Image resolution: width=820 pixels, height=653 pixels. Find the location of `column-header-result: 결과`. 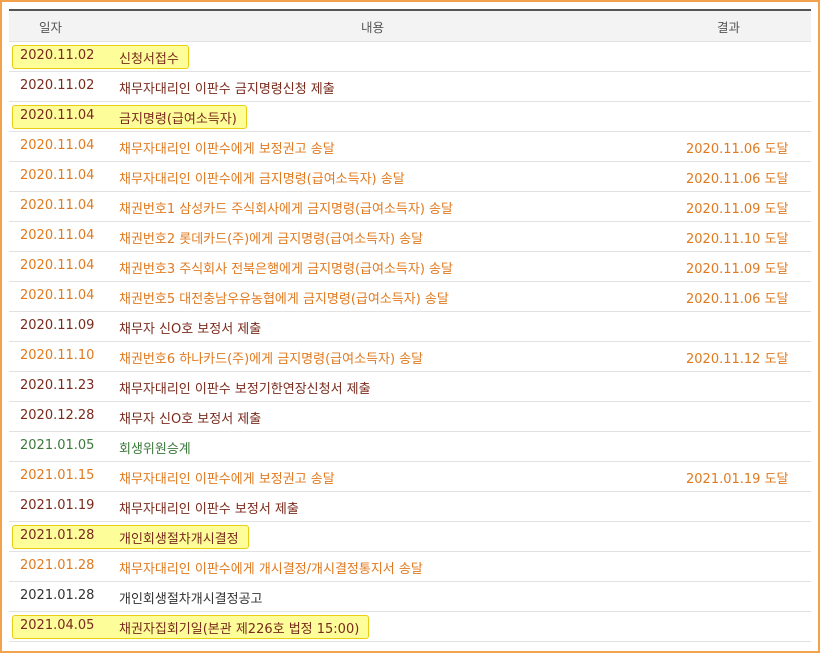

column-header-result: 결과 is located at coordinates (729, 27).